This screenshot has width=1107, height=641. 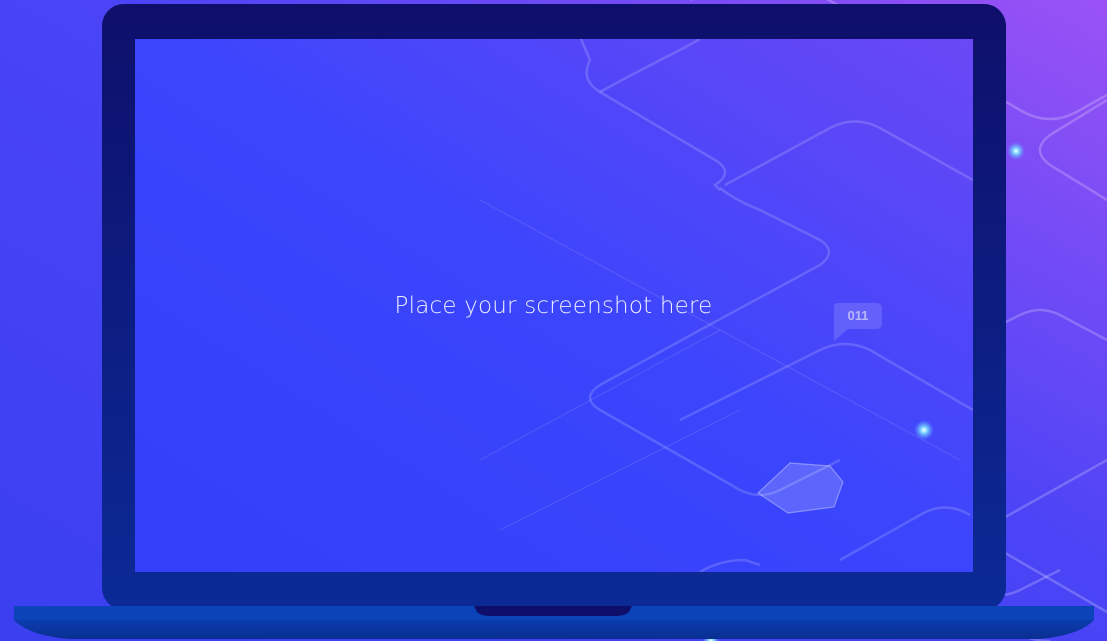 What do you see at coordinates (553, 611) in the screenshot?
I see `laptop-notch` at bounding box center [553, 611].